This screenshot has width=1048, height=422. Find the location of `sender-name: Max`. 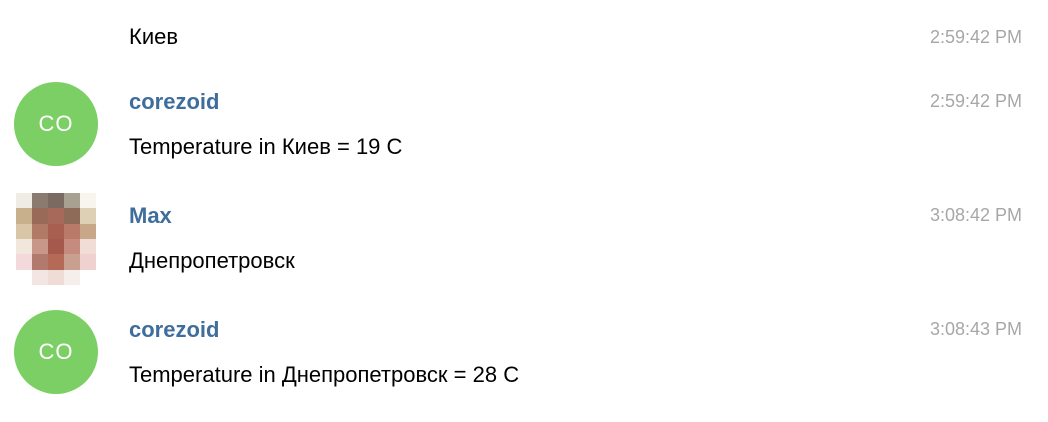

sender-name: Max is located at coordinates (150, 216).